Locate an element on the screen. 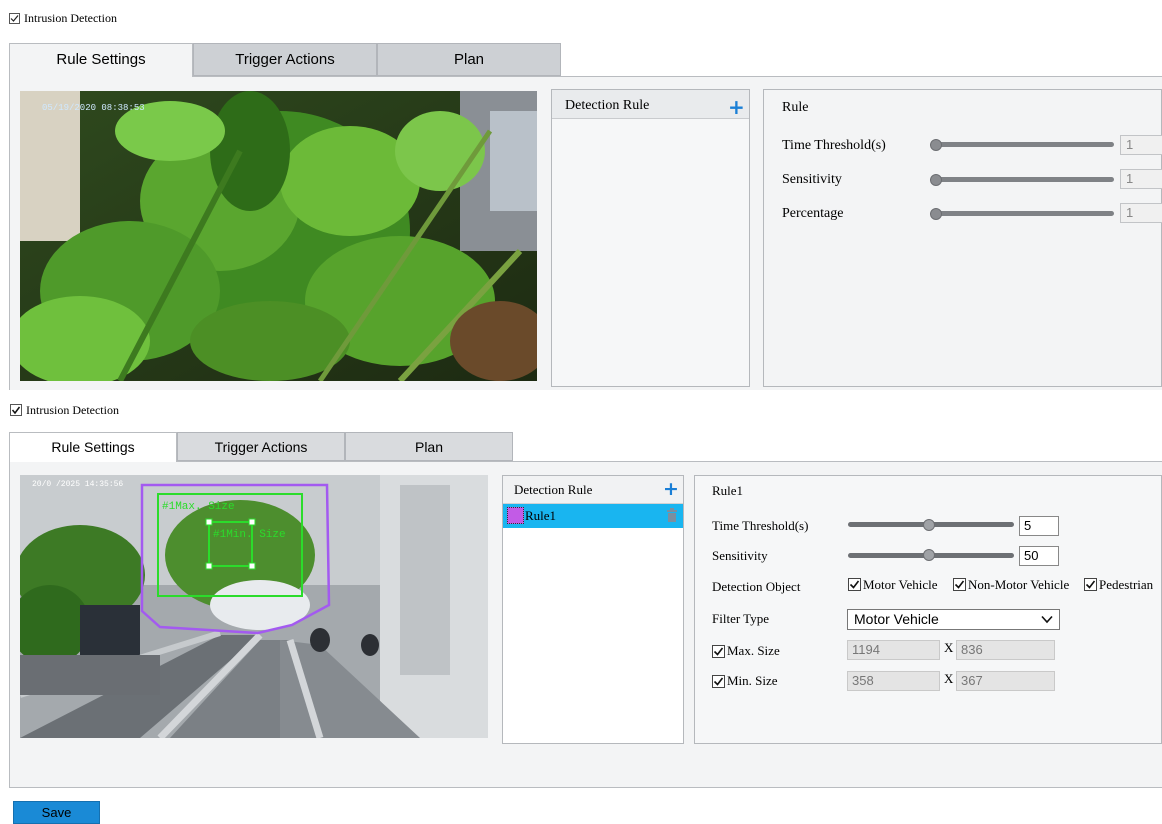 This screenshot has width=1162, height=824. top-enable-checkbox is located at coordinates (14, 18).